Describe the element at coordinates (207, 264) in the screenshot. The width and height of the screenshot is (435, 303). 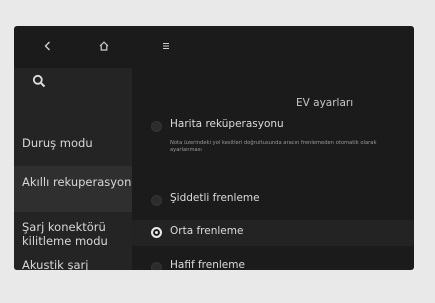
I see `option-label: Hafif frenleme` at that location.